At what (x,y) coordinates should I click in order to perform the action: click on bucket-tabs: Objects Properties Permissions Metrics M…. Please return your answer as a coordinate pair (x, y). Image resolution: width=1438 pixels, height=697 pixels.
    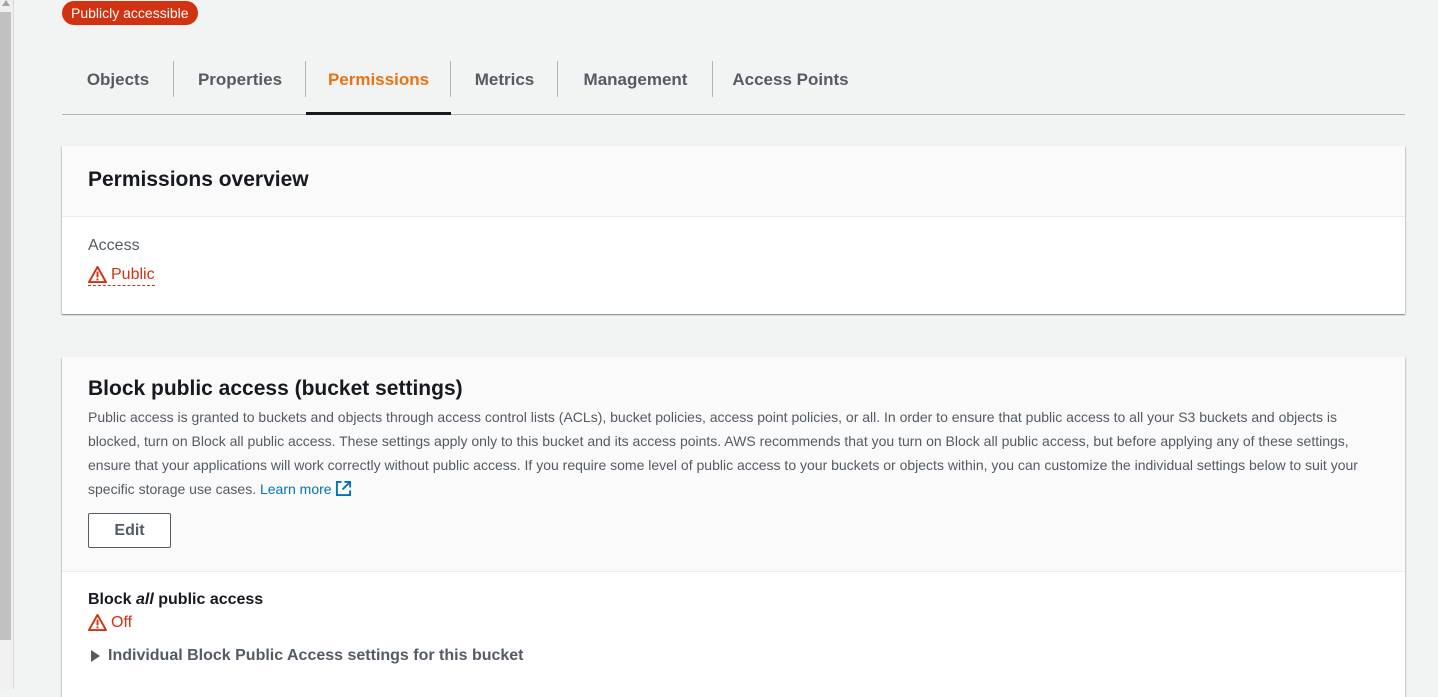
    Looking at the image, I should click on (733, 79).